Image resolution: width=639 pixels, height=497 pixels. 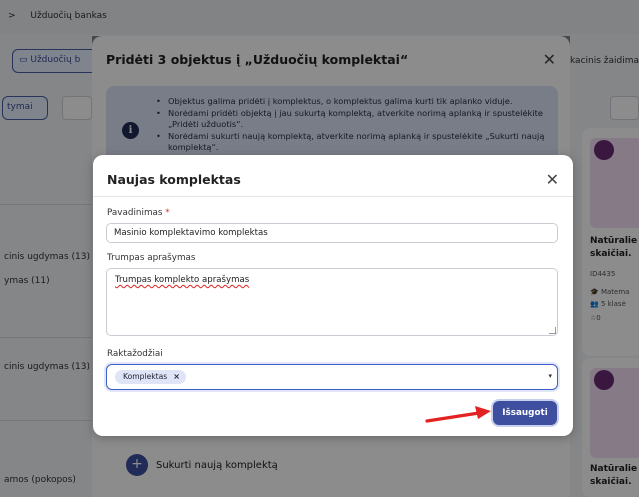 I want to click on keyword-chip-label: Komplektas, so click(x=145, y=376).